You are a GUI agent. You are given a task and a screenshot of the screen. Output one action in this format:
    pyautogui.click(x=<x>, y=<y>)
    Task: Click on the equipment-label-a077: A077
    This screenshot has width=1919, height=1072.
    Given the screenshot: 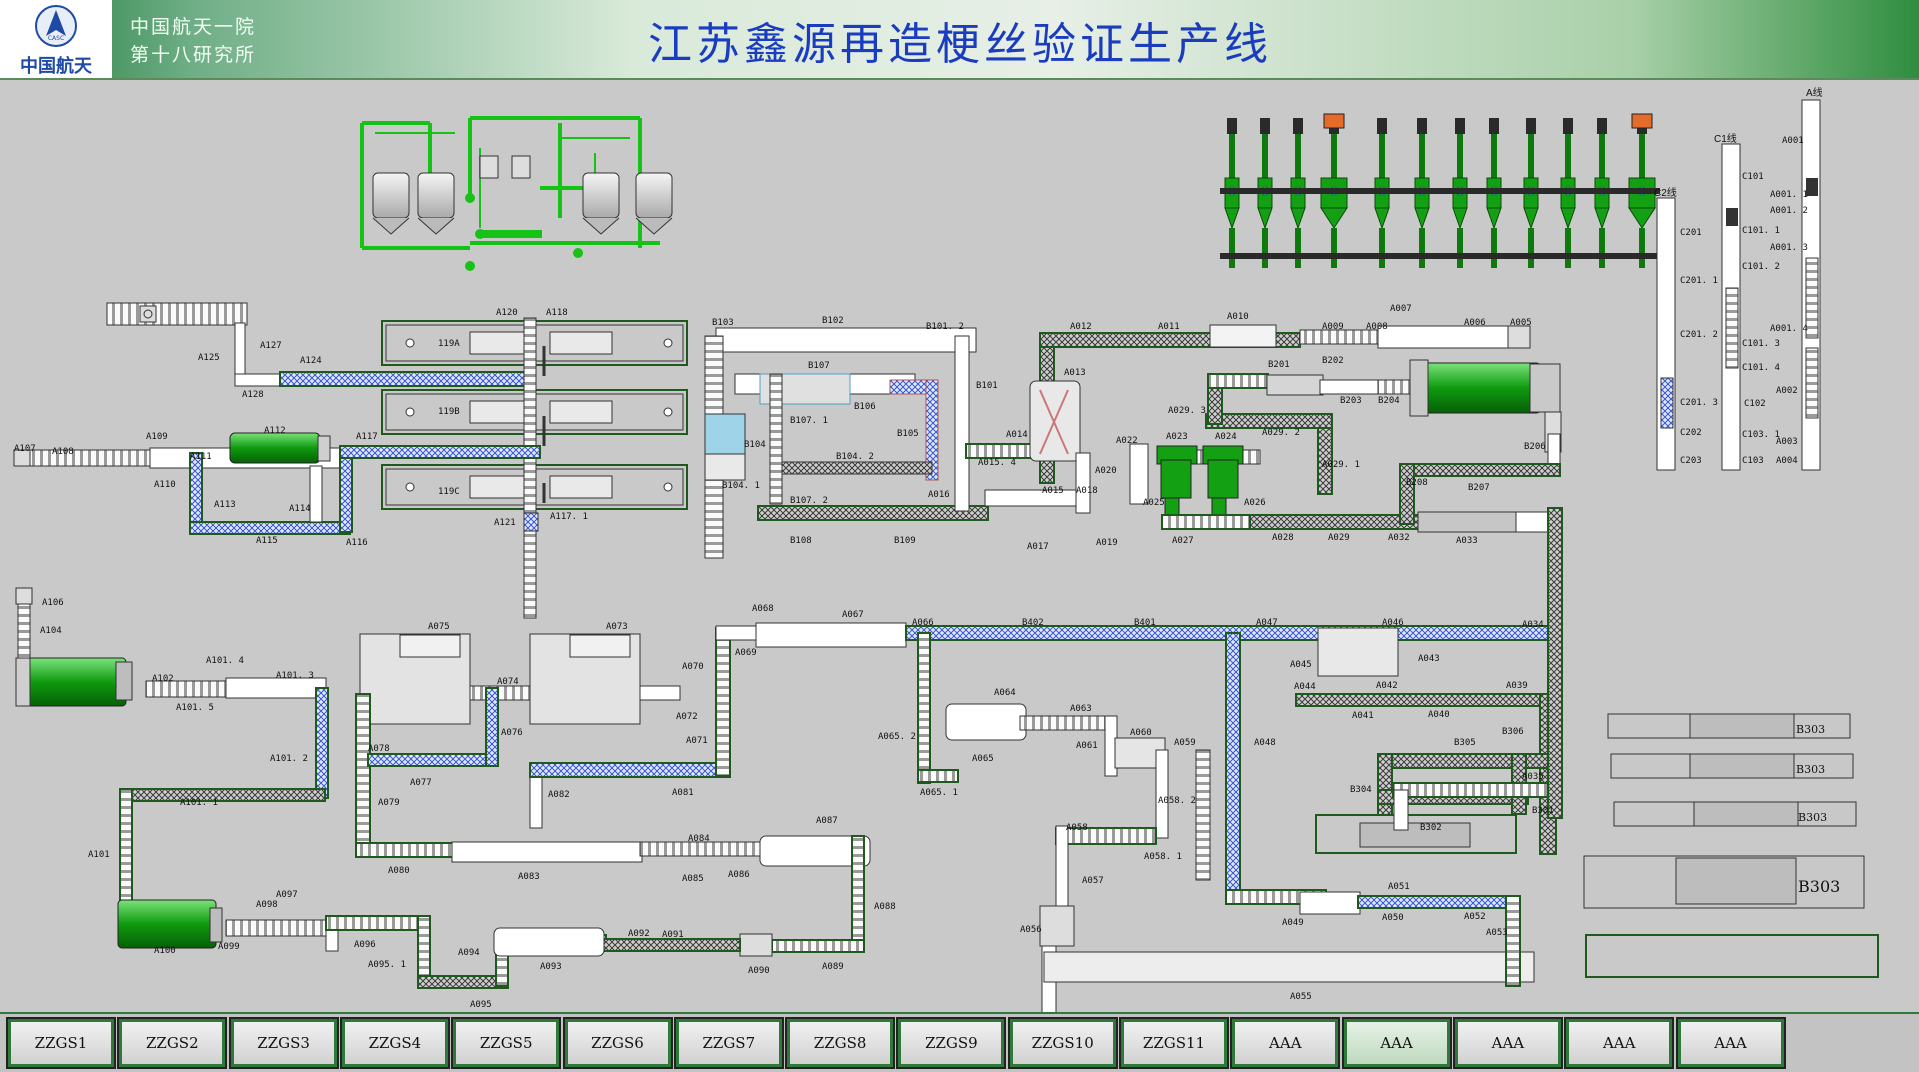 What is the action you would take?
    pyautogui.click(x=421, y=783)
    